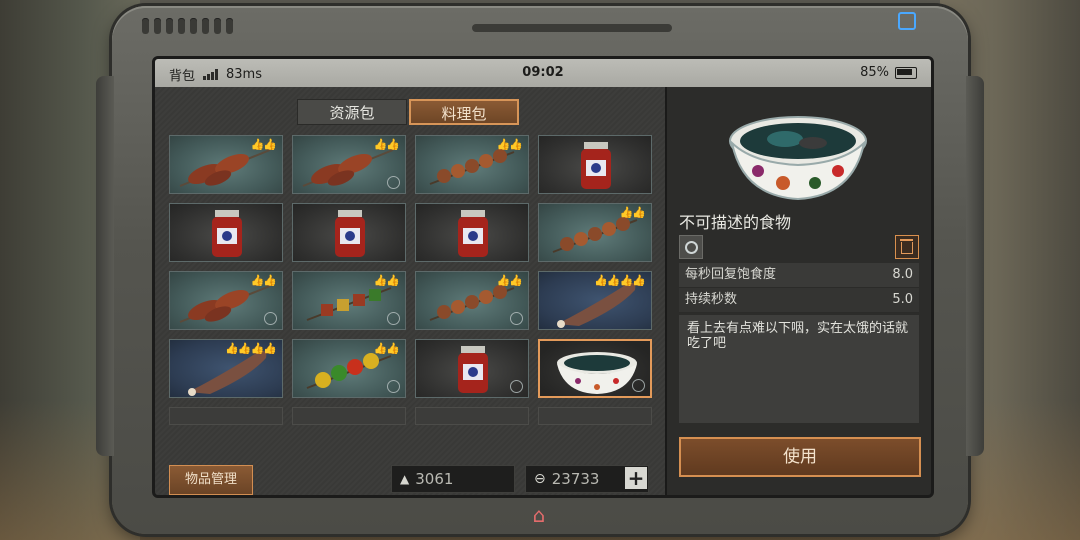 The image size is (1080, 540). I want to click on status-bar: 背包 83ms 09:02 85%, so click(543, 73).